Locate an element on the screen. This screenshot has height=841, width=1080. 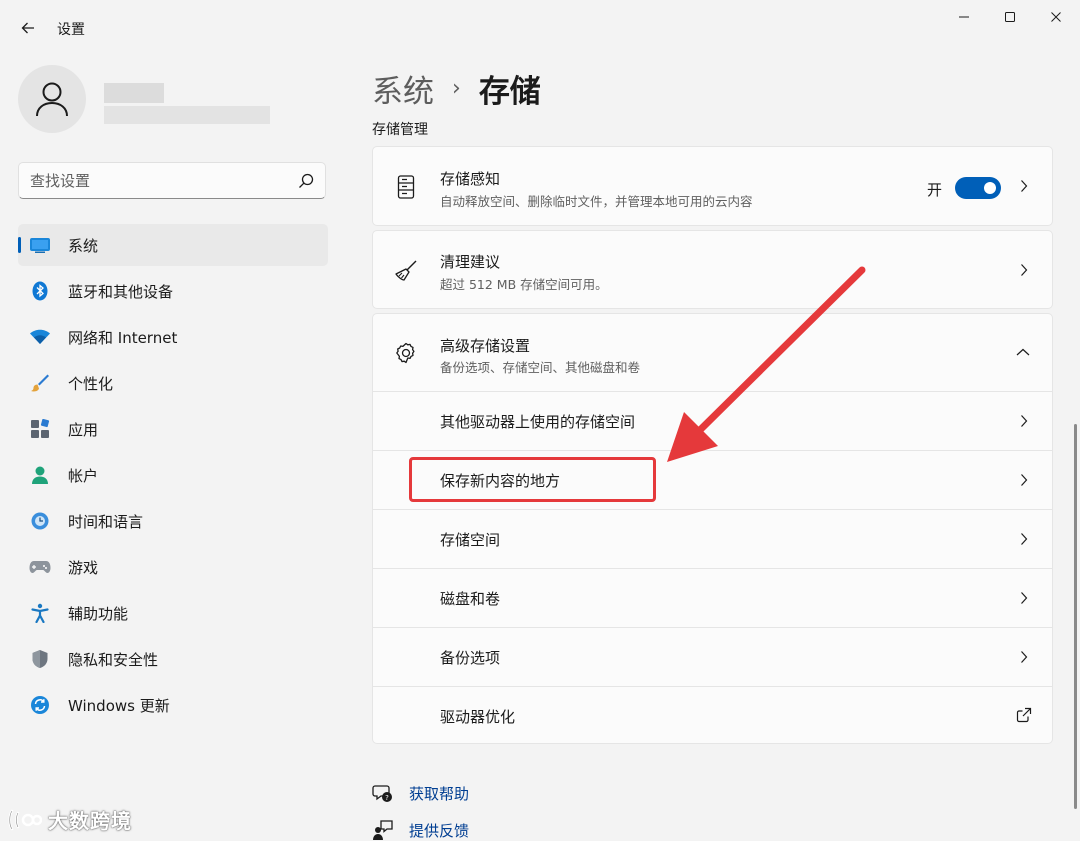
close-button is located at coordinates (1056, 17).